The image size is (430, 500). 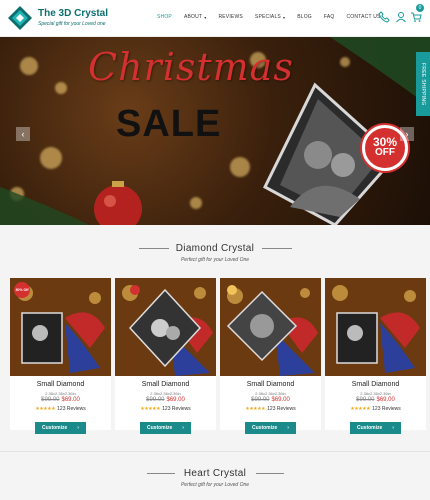 I want to click on cart-icon, so click(x=416, y=17).